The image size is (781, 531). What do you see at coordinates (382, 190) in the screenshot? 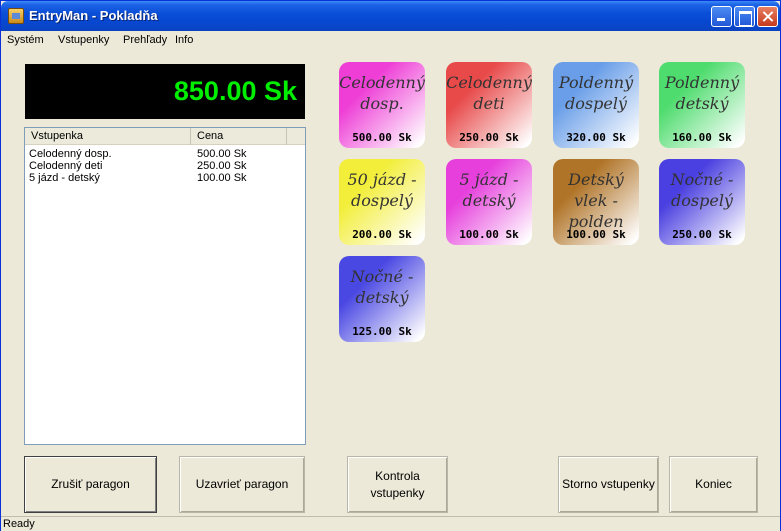
I see `ticket-name: 50 jázd - dospelý` at bounding box center [382, 190].